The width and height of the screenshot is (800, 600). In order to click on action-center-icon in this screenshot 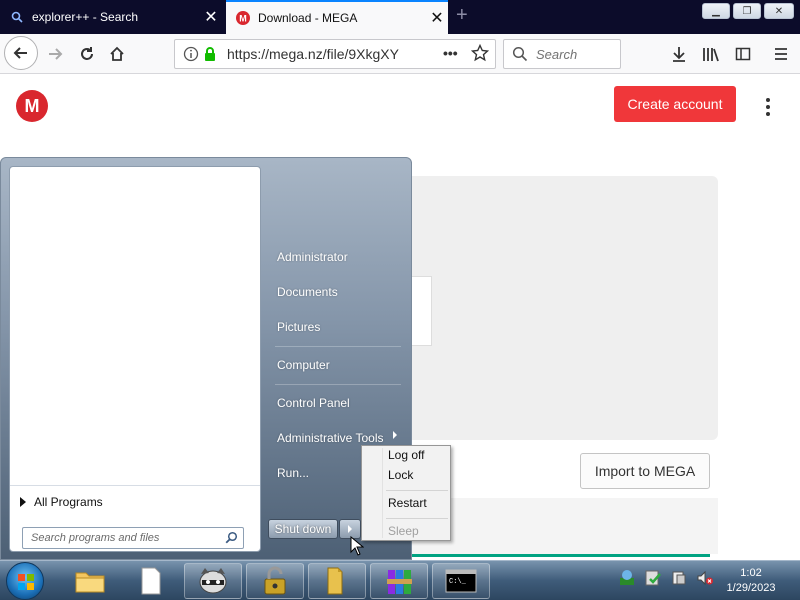, I will do `click(679, 579)`.